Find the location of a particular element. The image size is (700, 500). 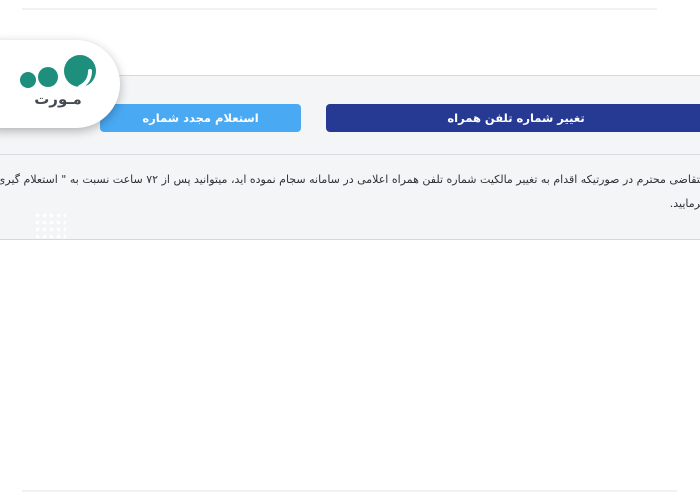

logo-text: مـورت is located at coordinates (58, 99).